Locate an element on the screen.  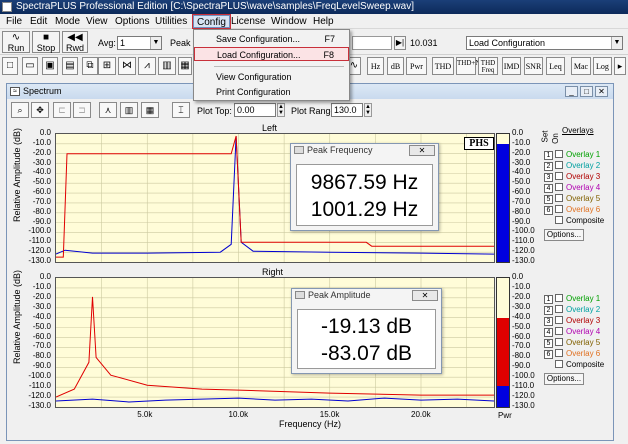
imd-button: IMD is located at coordinates (511, 66).